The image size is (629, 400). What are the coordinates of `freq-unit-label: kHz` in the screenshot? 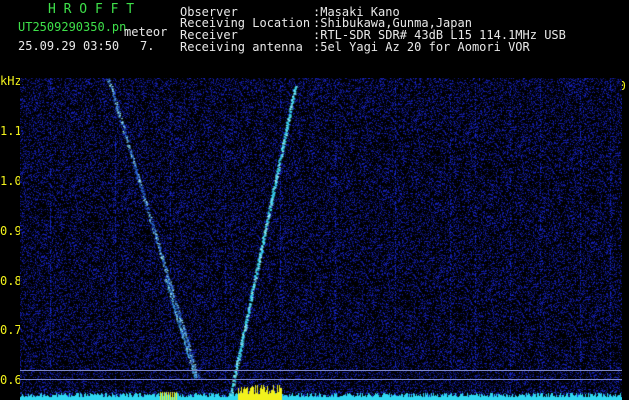 It's located at (11, 81).